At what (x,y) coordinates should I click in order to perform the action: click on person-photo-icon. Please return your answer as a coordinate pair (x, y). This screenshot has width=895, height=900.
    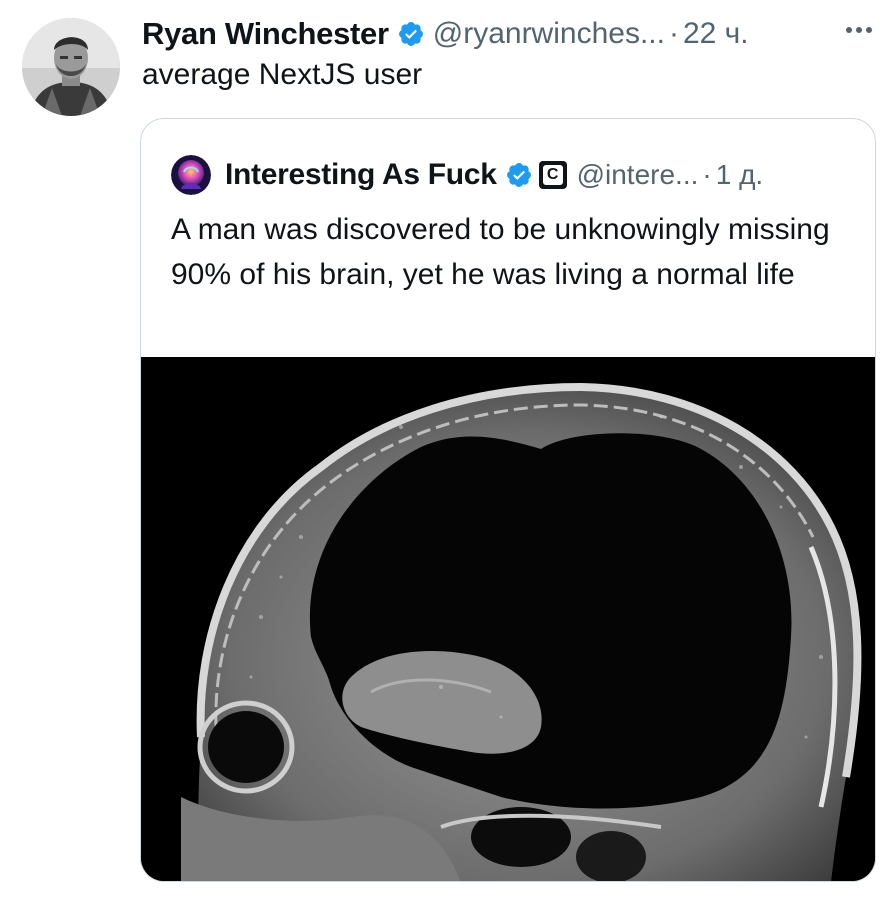
    Looking at the image, I should click on (71, 67).